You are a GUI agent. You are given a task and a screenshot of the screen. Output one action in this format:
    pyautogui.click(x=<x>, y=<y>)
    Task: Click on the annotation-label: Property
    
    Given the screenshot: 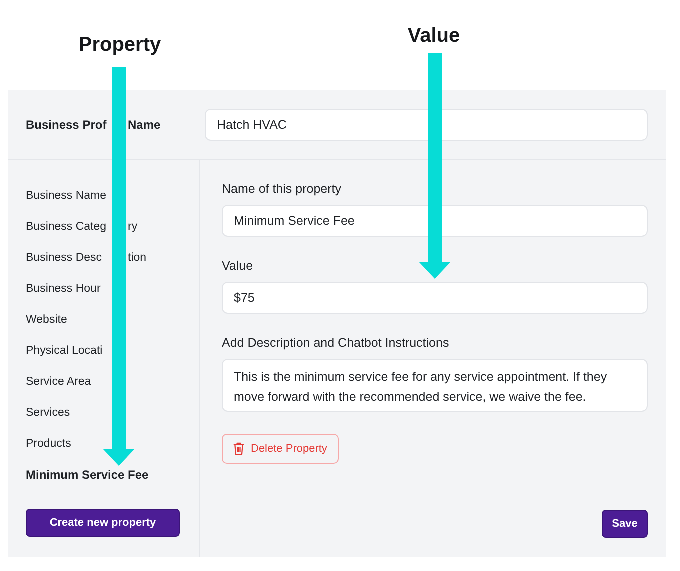 What is the action you would take?
    pyautogui.click(x=120, y=45)
    